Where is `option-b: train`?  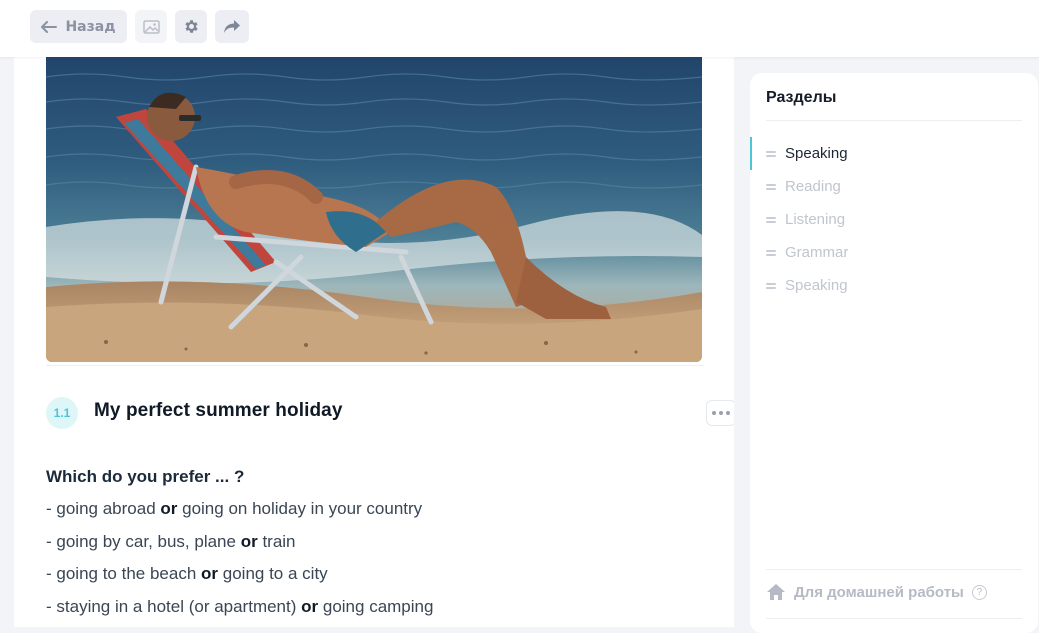 option-b: train is located at coordinates (279, 541).